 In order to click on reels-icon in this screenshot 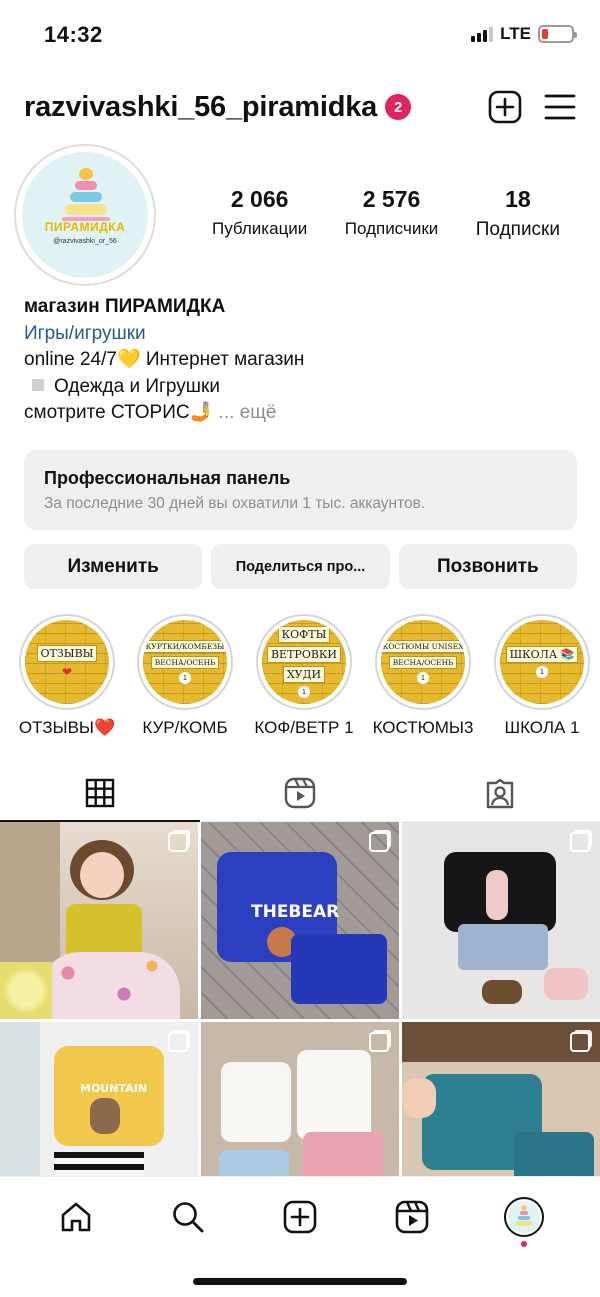, I will do `click(412, 1216)`.